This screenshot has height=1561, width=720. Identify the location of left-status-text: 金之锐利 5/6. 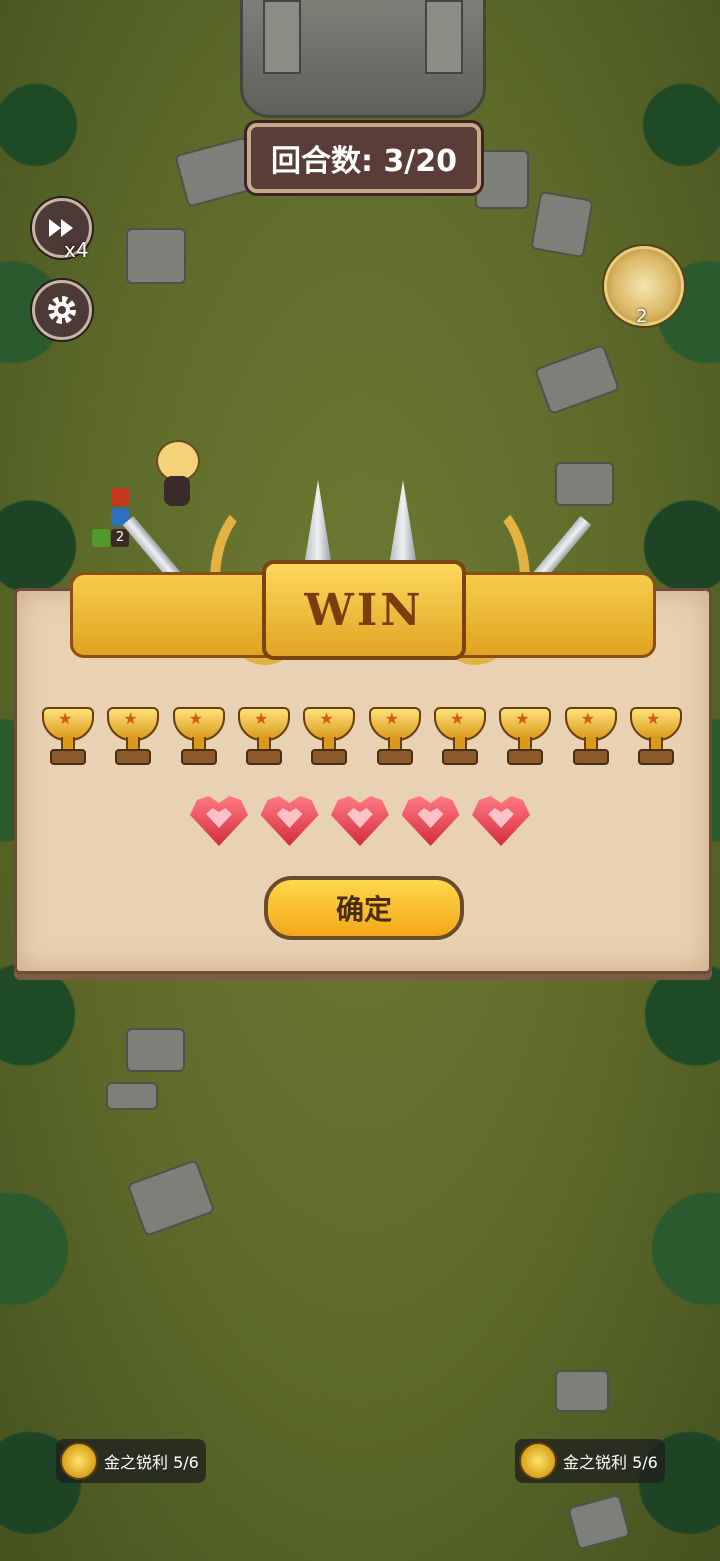
(151, 1462).